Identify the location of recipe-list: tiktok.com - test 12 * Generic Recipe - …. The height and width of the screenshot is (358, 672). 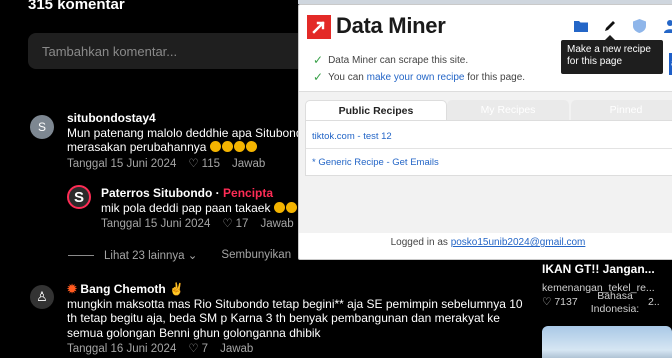
(488, 148).